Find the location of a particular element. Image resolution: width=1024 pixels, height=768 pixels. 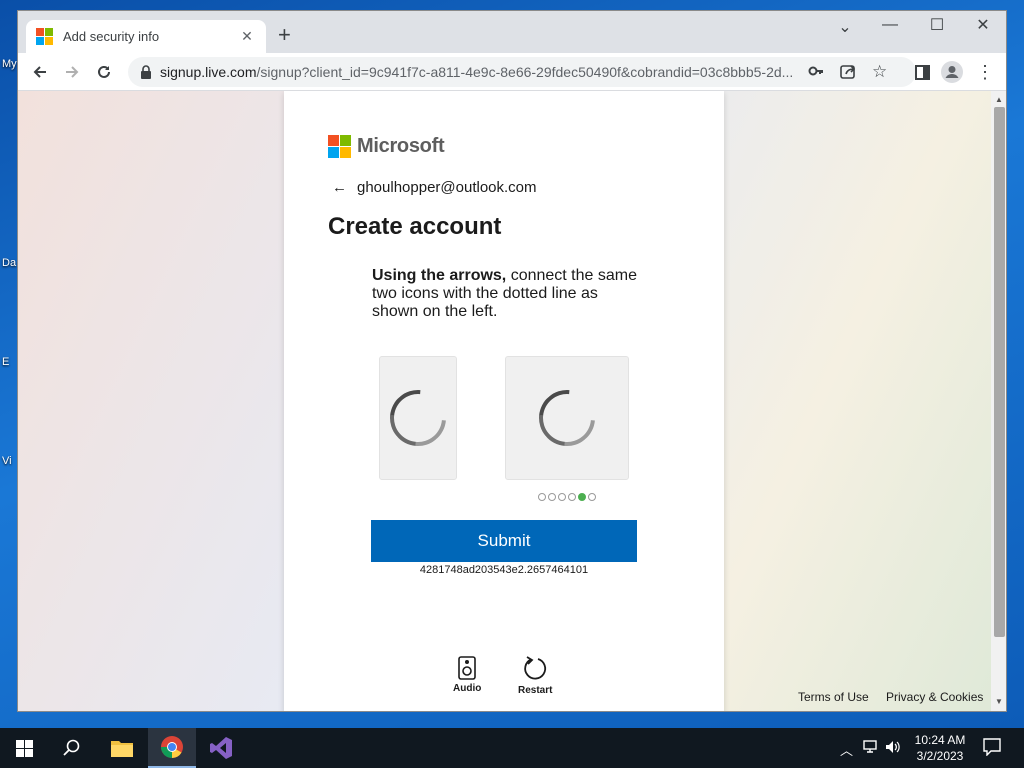

volume-icon is located at coordinates (893, 748).